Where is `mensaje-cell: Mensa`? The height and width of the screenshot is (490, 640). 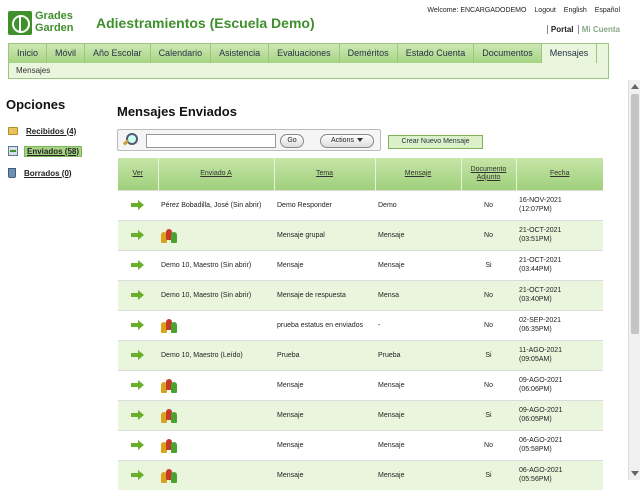 mensaje-cell: Mensa is located at coordinates (418, 294).